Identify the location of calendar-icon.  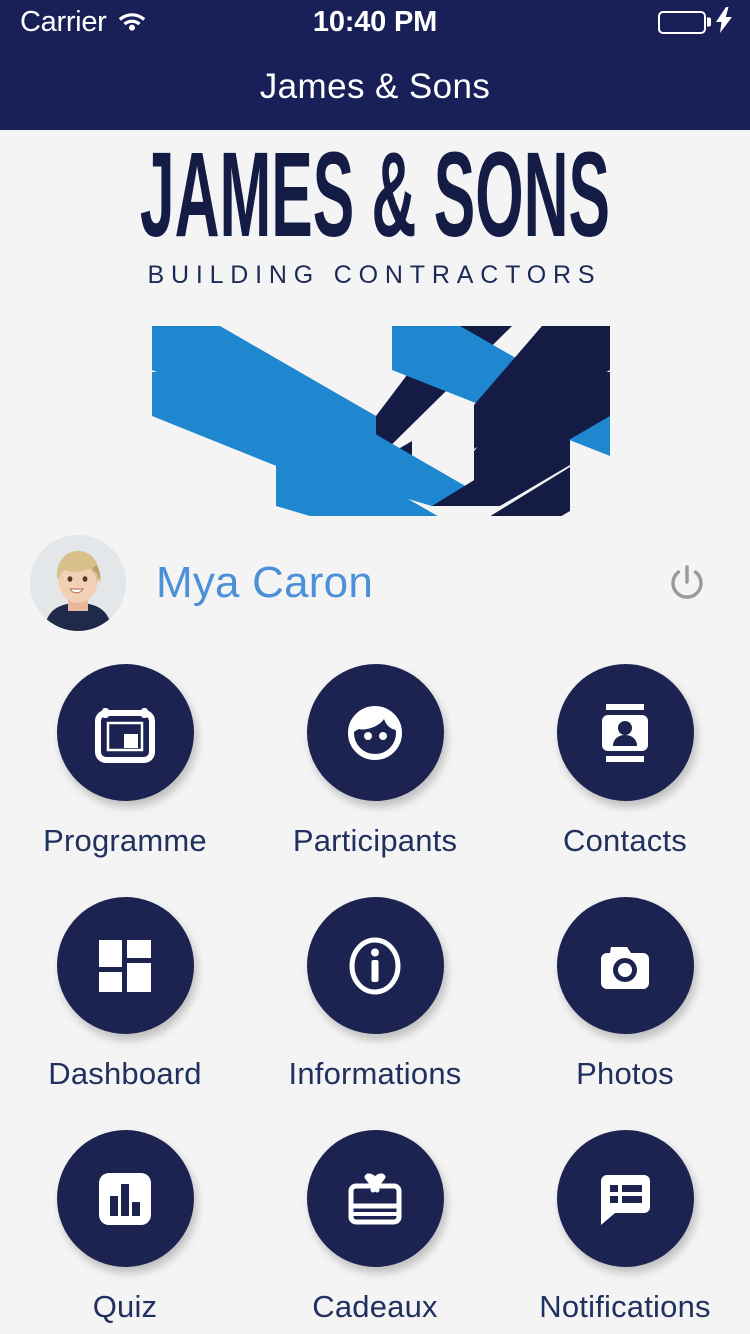
(125, 735).